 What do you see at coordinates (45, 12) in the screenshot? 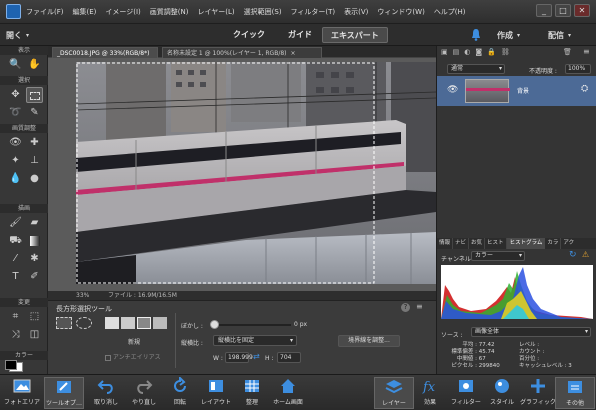
I see `menu-file: ファイル(F)` at bounding box center [45, 12].